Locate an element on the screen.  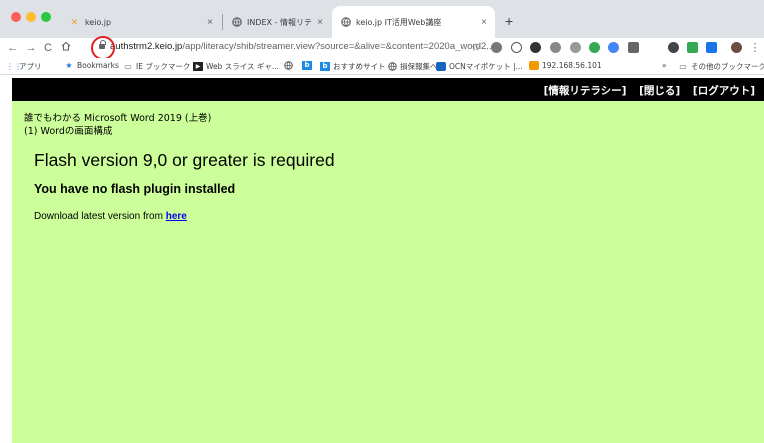
close-link: [閉じる] is located at coordinates (659, 91).